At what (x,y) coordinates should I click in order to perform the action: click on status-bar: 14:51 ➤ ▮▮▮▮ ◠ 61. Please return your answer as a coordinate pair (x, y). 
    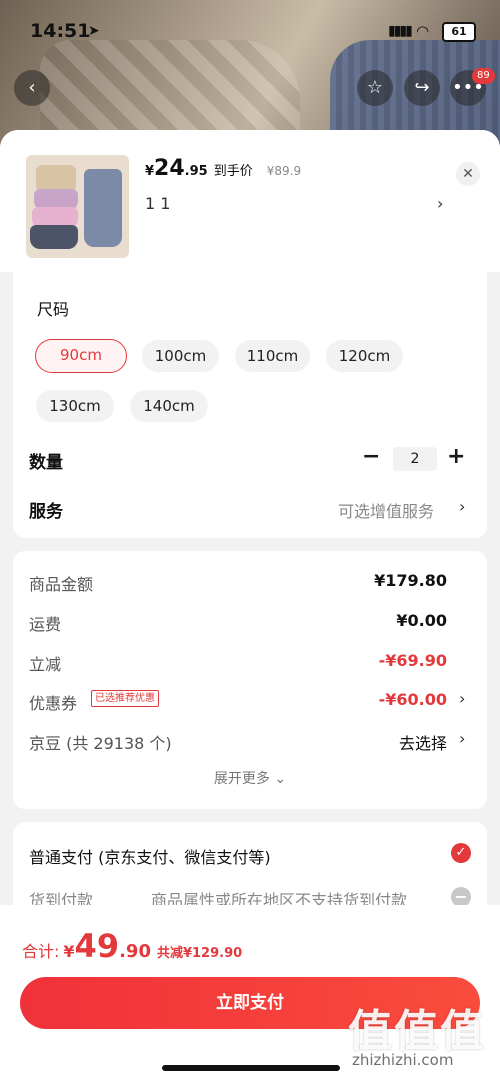
    Looking at the image, I should click on (250, 33).